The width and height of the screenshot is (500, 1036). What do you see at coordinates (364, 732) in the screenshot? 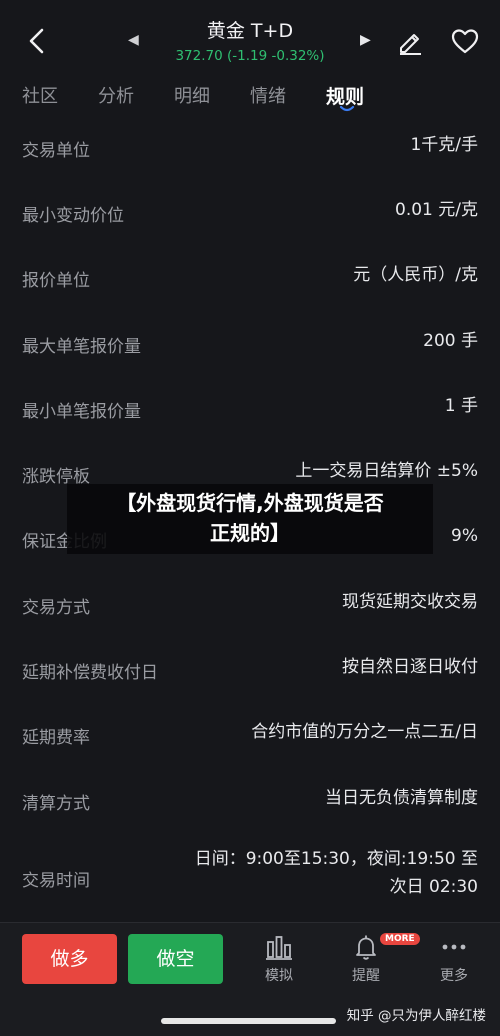
I see `rule-value: 合约市值的万分之一点二五/日` at bounding box center [364, 732].